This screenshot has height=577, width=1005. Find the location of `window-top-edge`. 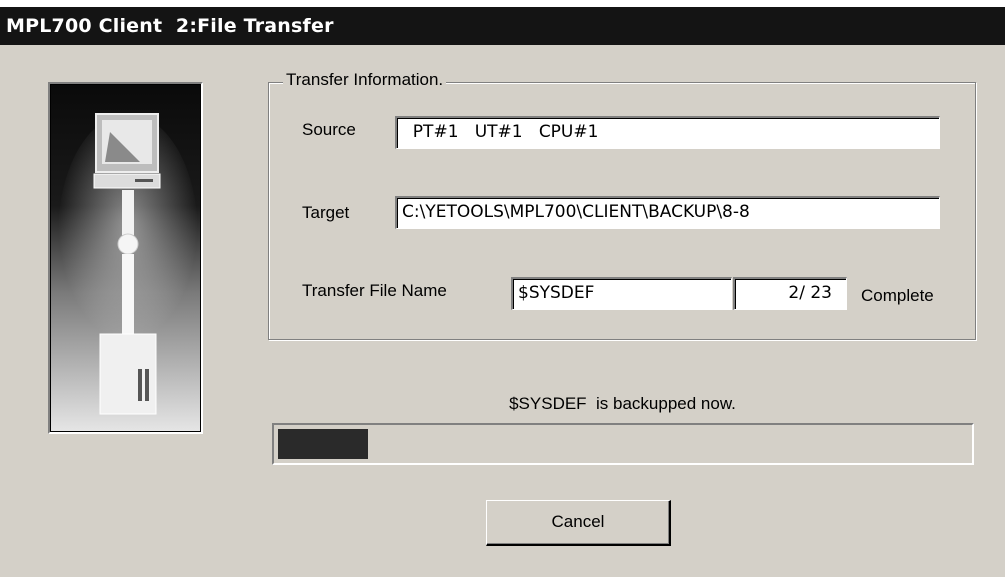

window-top-edge is located at coordinates (502, 3).